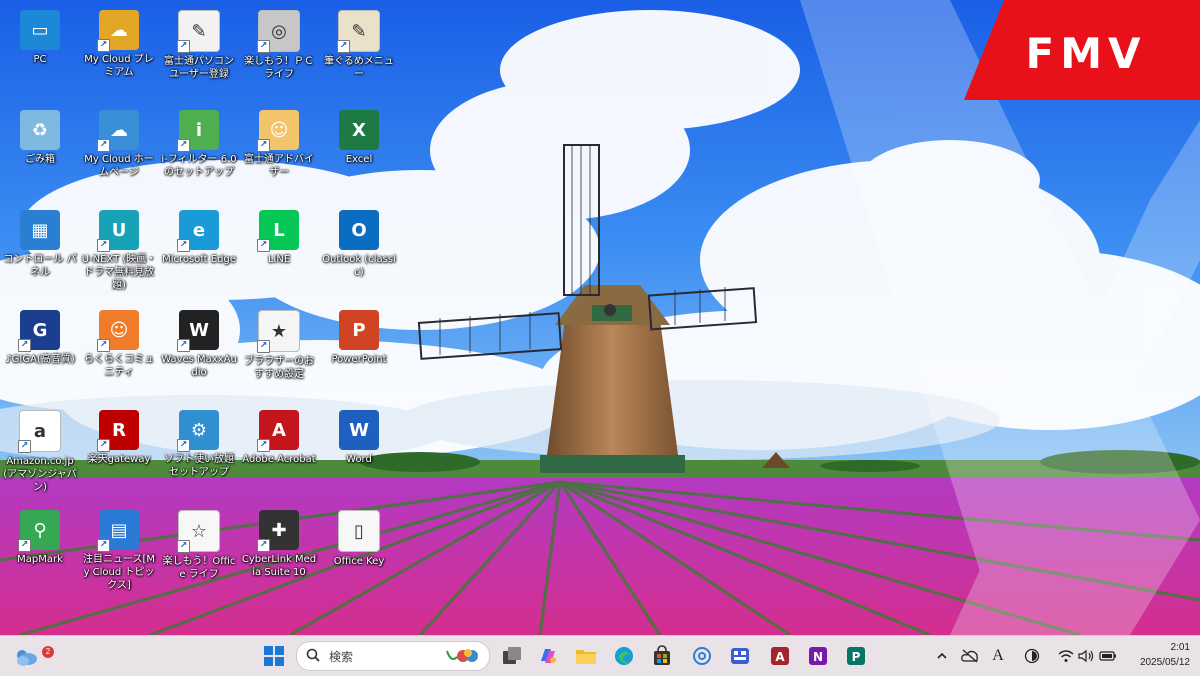 This screenshot has height=676, width=1200. I want to click on file-explorer-button, so click(586, 656).